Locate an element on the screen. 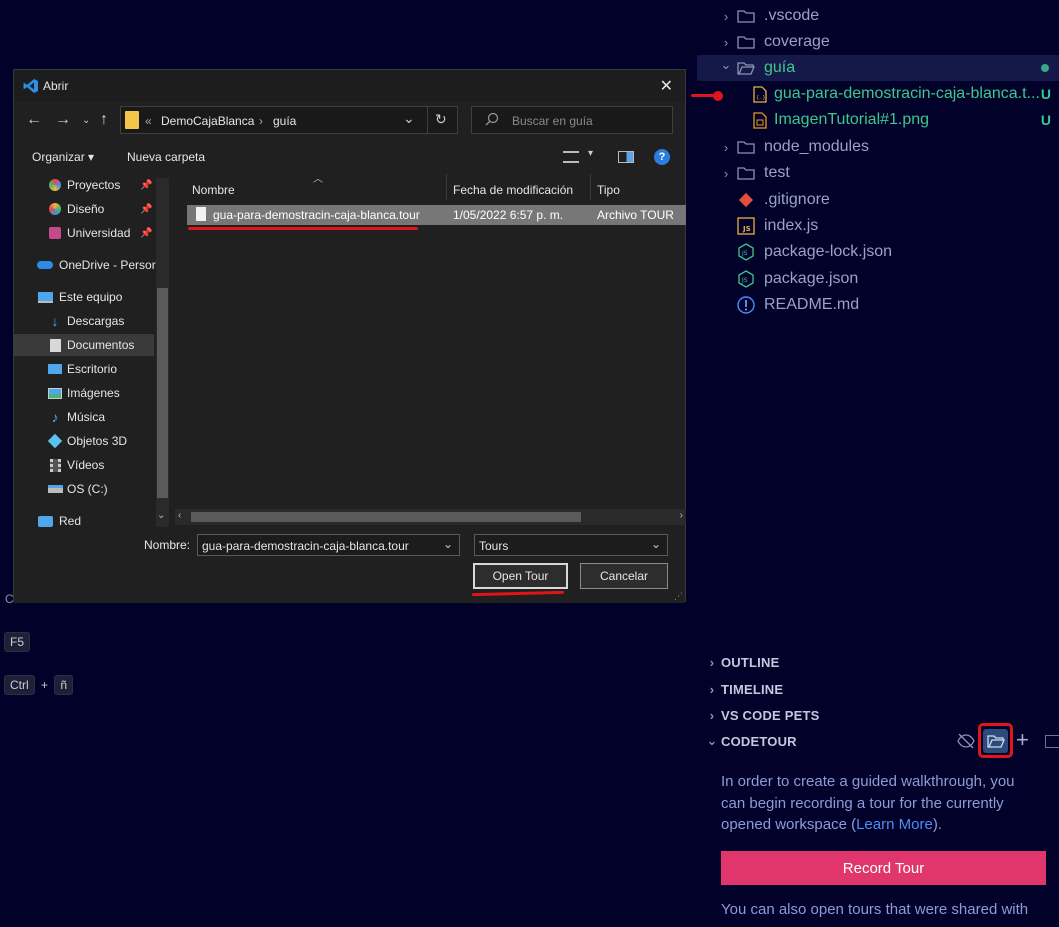  nav-item-diseno: Diseño 📌 is located at coordinates (84, 209).